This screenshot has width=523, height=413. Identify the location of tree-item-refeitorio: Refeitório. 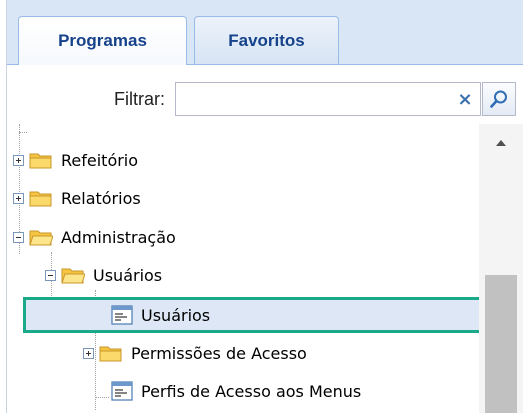
(75, 160).